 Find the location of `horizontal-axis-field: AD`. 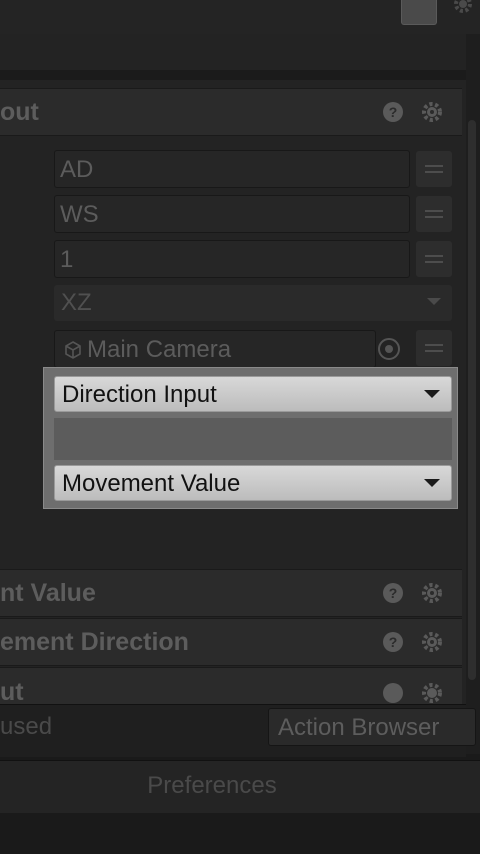

horizontal-axis-field: AD is located at coordinates (232, 169).